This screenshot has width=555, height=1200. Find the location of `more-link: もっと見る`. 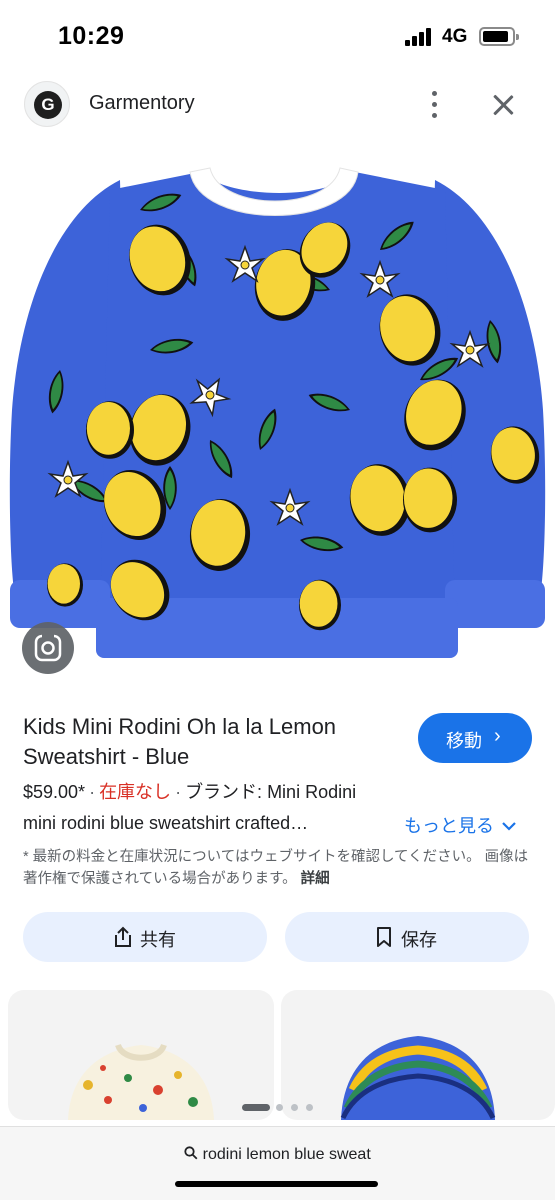

more-link: もっと見る is located at coordinates (460, 825).